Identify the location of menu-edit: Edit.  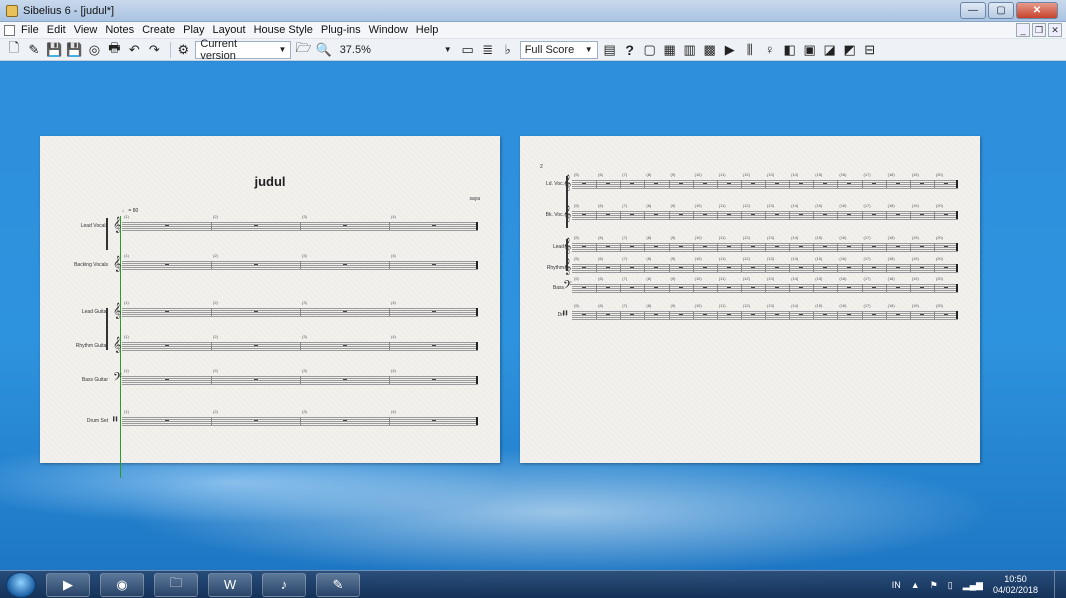
(56, 30).